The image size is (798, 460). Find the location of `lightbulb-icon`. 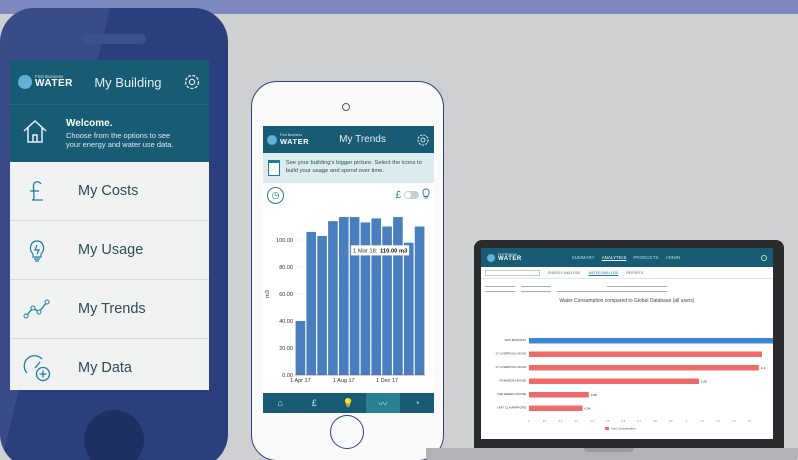

lightbulb-icon is located at coordinates (426, 195).